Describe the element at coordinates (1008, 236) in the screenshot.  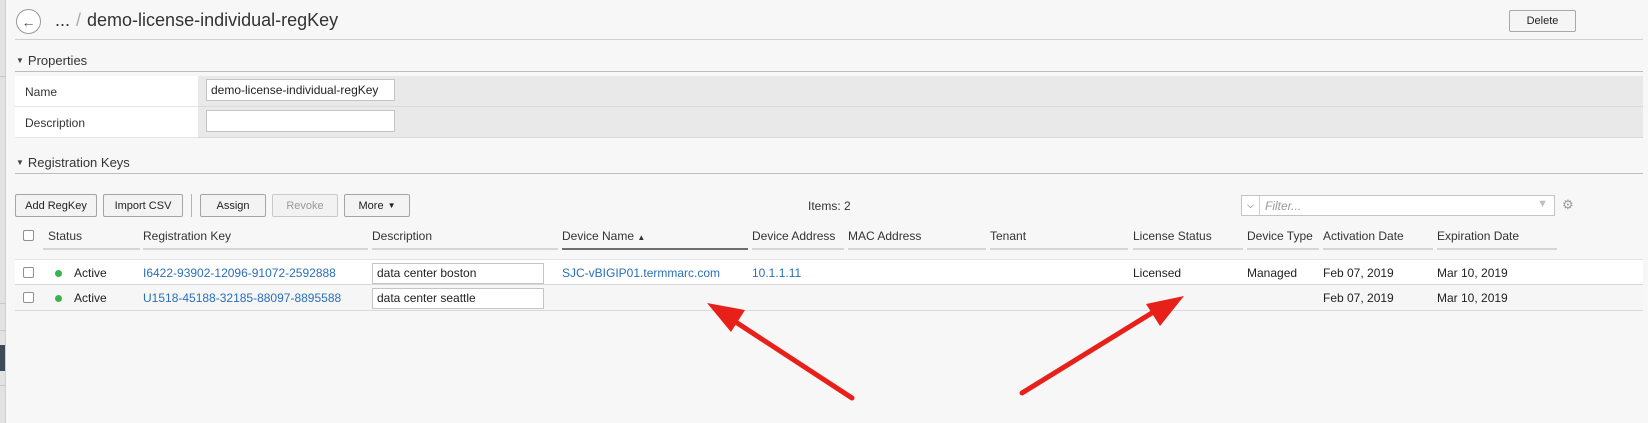
I see `col-tenant: Tenant` at that location.